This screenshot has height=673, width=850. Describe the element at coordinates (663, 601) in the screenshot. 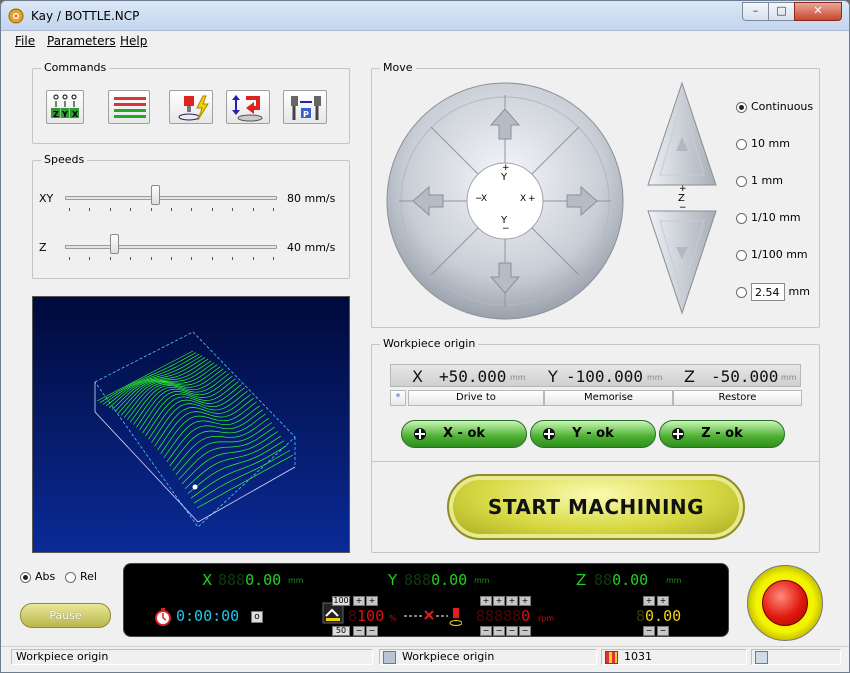

I see `z-offset-increase-2-button: +` at that location.